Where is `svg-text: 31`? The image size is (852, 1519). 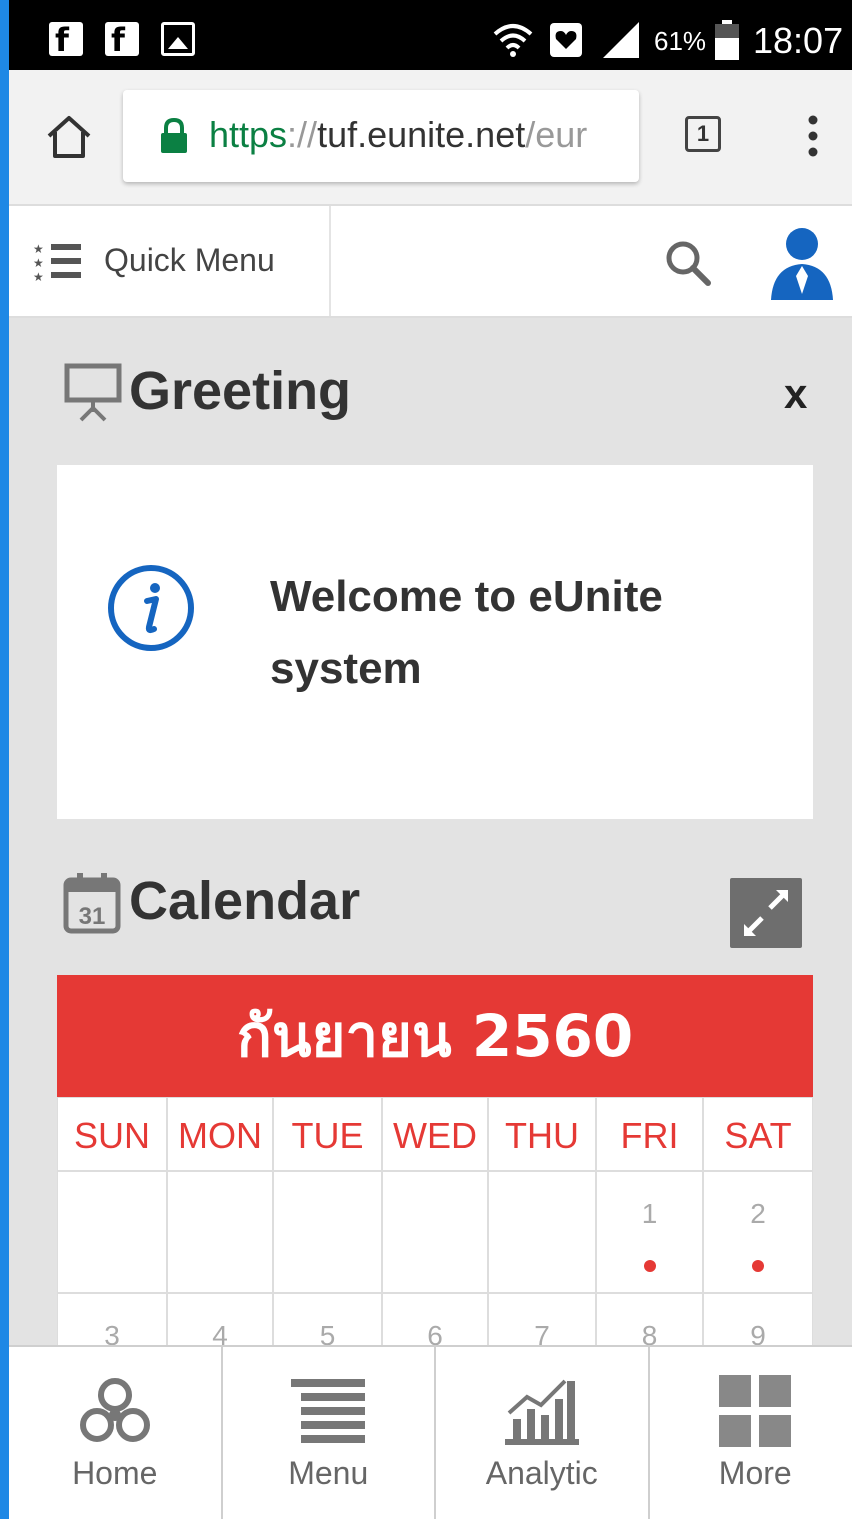 svg-text: 31 is located at coordinates (92, 916).